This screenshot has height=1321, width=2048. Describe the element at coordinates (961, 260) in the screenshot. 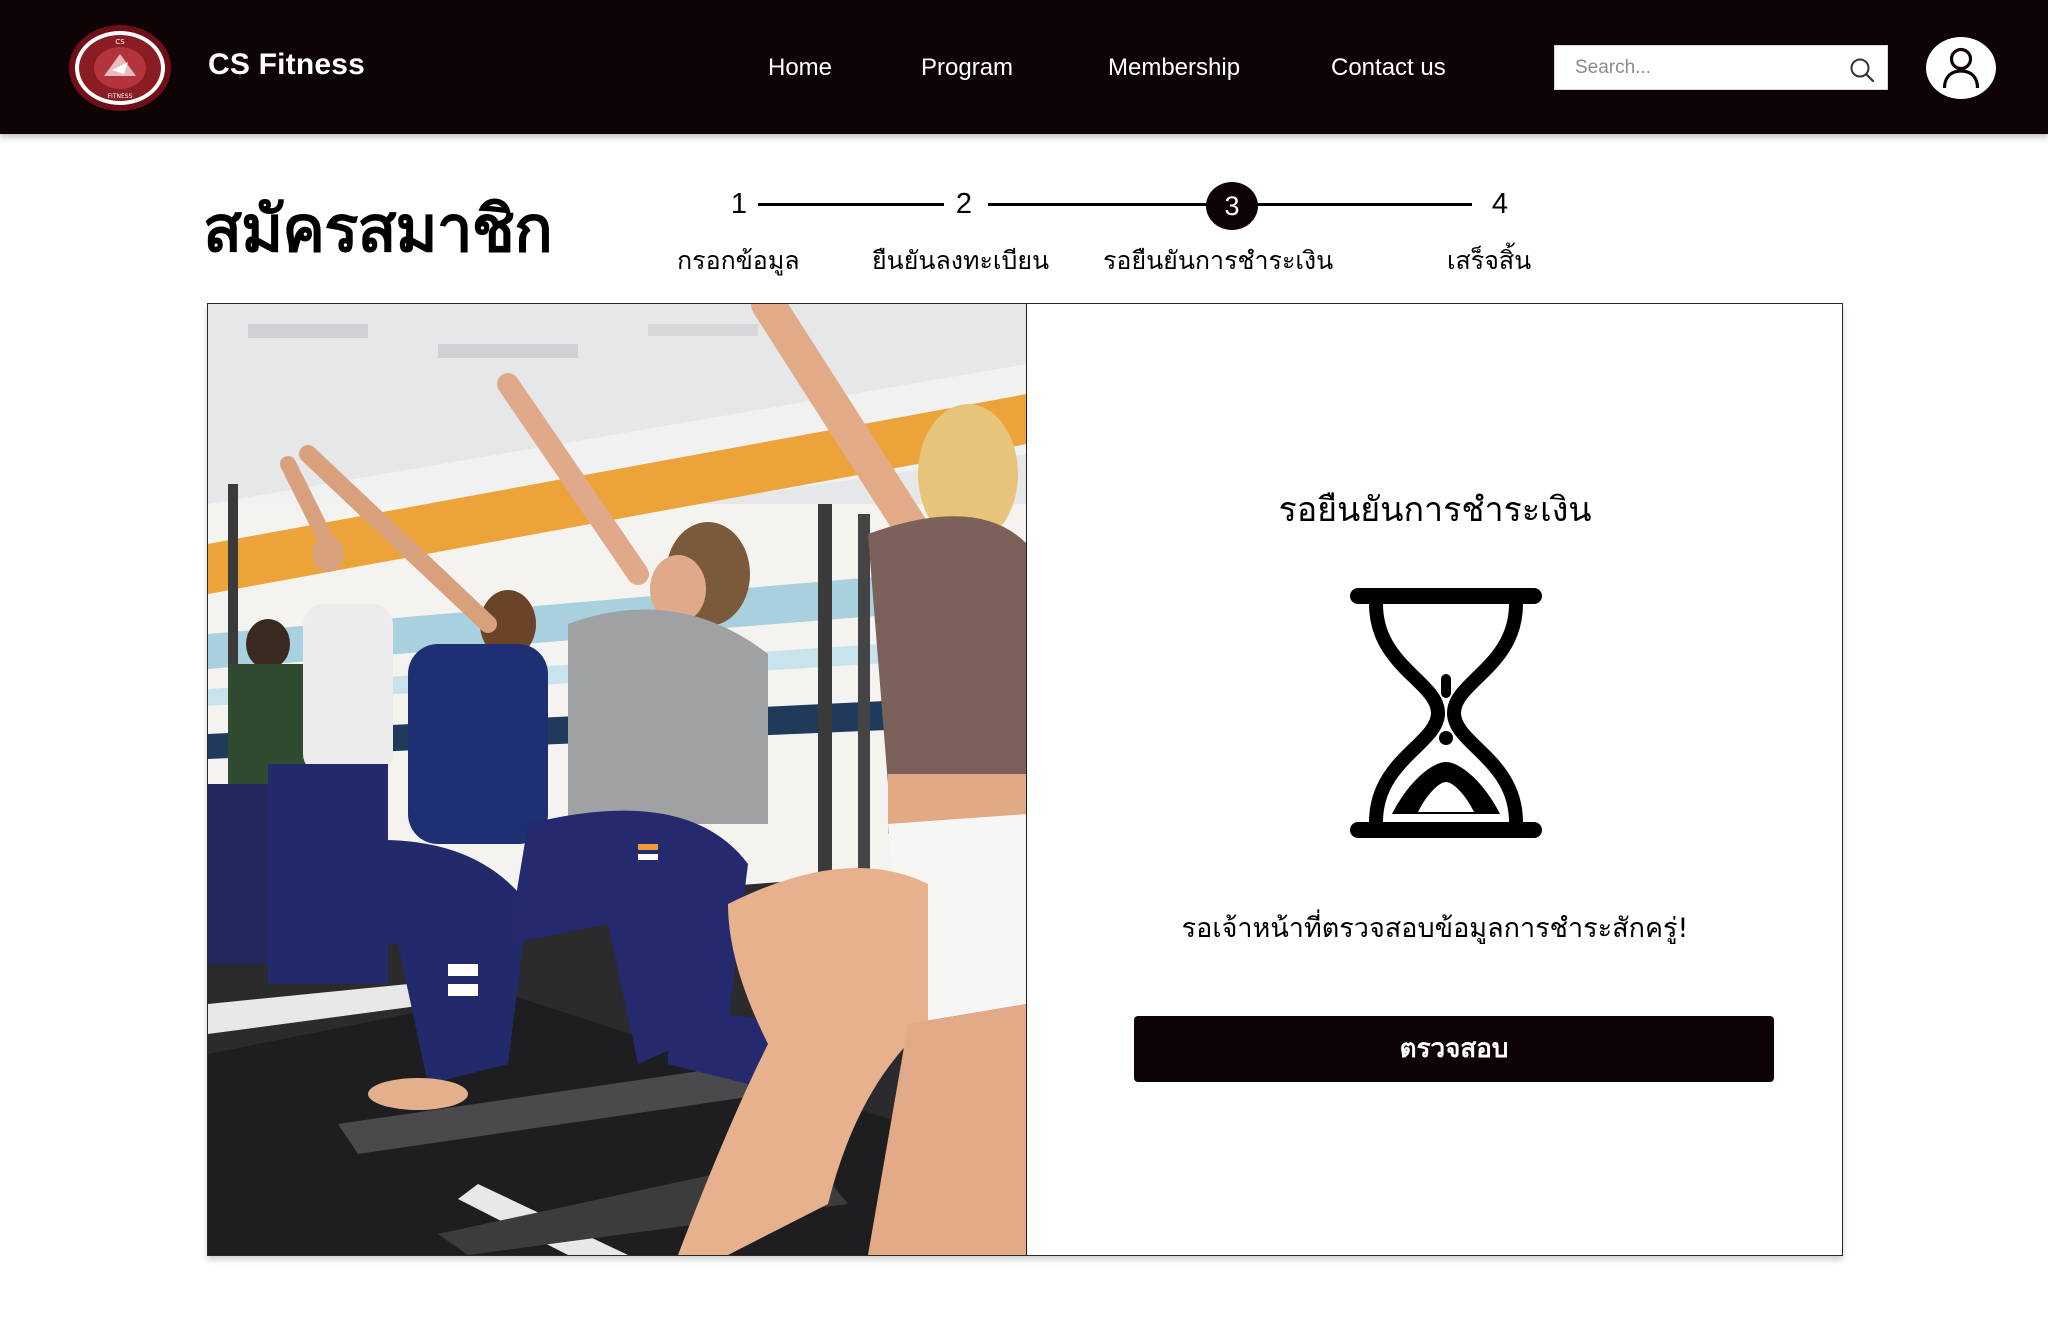

I see `step-2-label: ยืนยันลงทะเบียน` at that location.